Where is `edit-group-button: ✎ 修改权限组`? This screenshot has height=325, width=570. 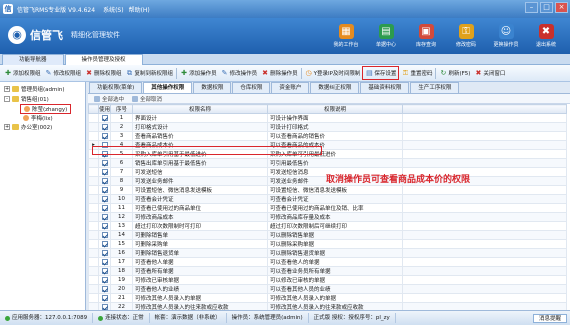 edit-group-button: ✎ 修改权限组 is located at coordinates (63, 73).